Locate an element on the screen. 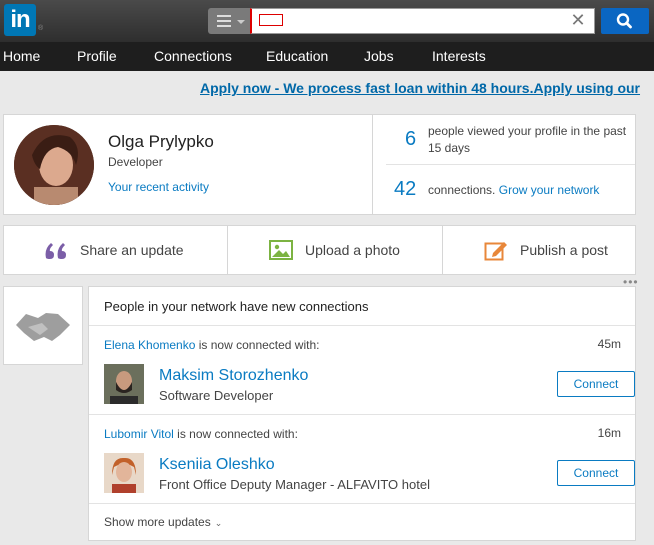  connection-source: Lubomir Vitol is now connected with: is located at coordinates (201, 434).